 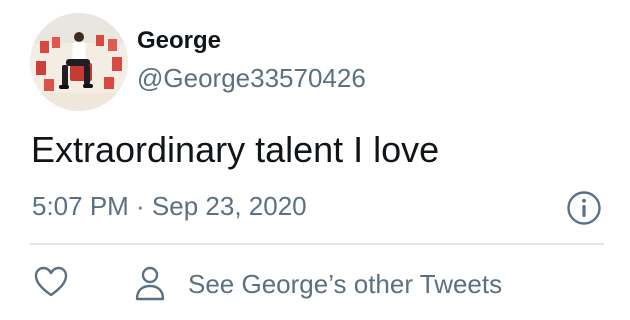 What do you see at coordinates (317, 244) in the screenshot?
I see `divider` at bounding box center [317, 244].